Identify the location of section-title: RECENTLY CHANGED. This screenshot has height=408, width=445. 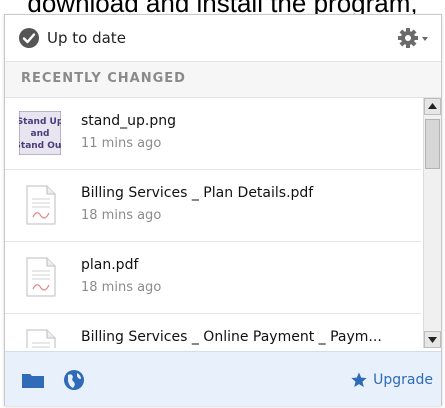
(103, 78).